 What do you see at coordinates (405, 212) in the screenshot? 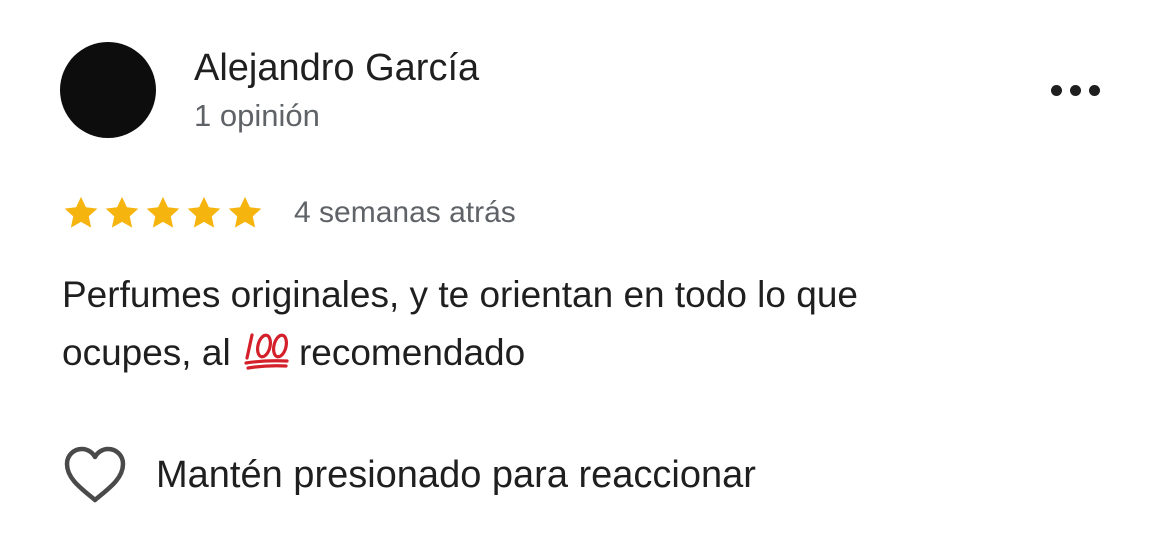
I see `review-date: 4 semanas atrás` at bounding box center [405, 212].